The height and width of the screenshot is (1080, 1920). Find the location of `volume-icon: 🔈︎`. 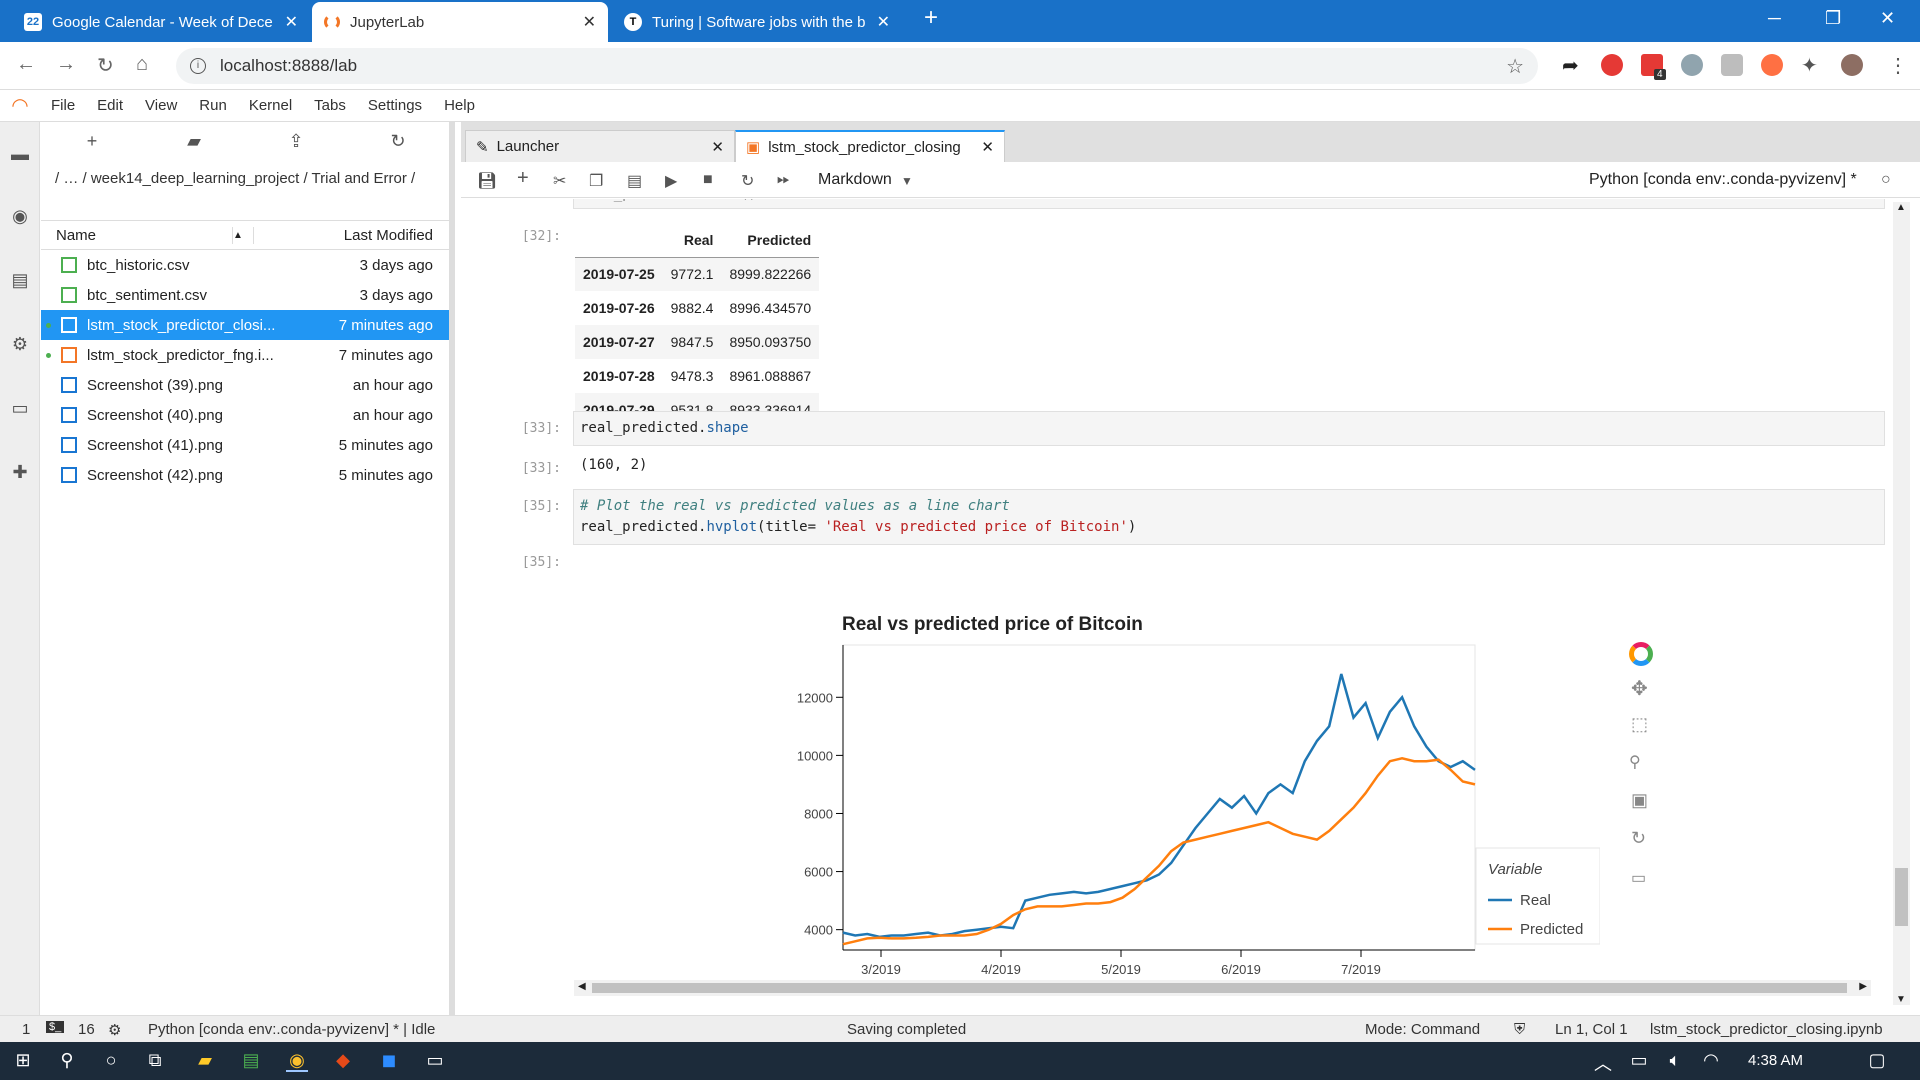

volume-icon: 🔈︎ is located at coordinates (1675, 1061).